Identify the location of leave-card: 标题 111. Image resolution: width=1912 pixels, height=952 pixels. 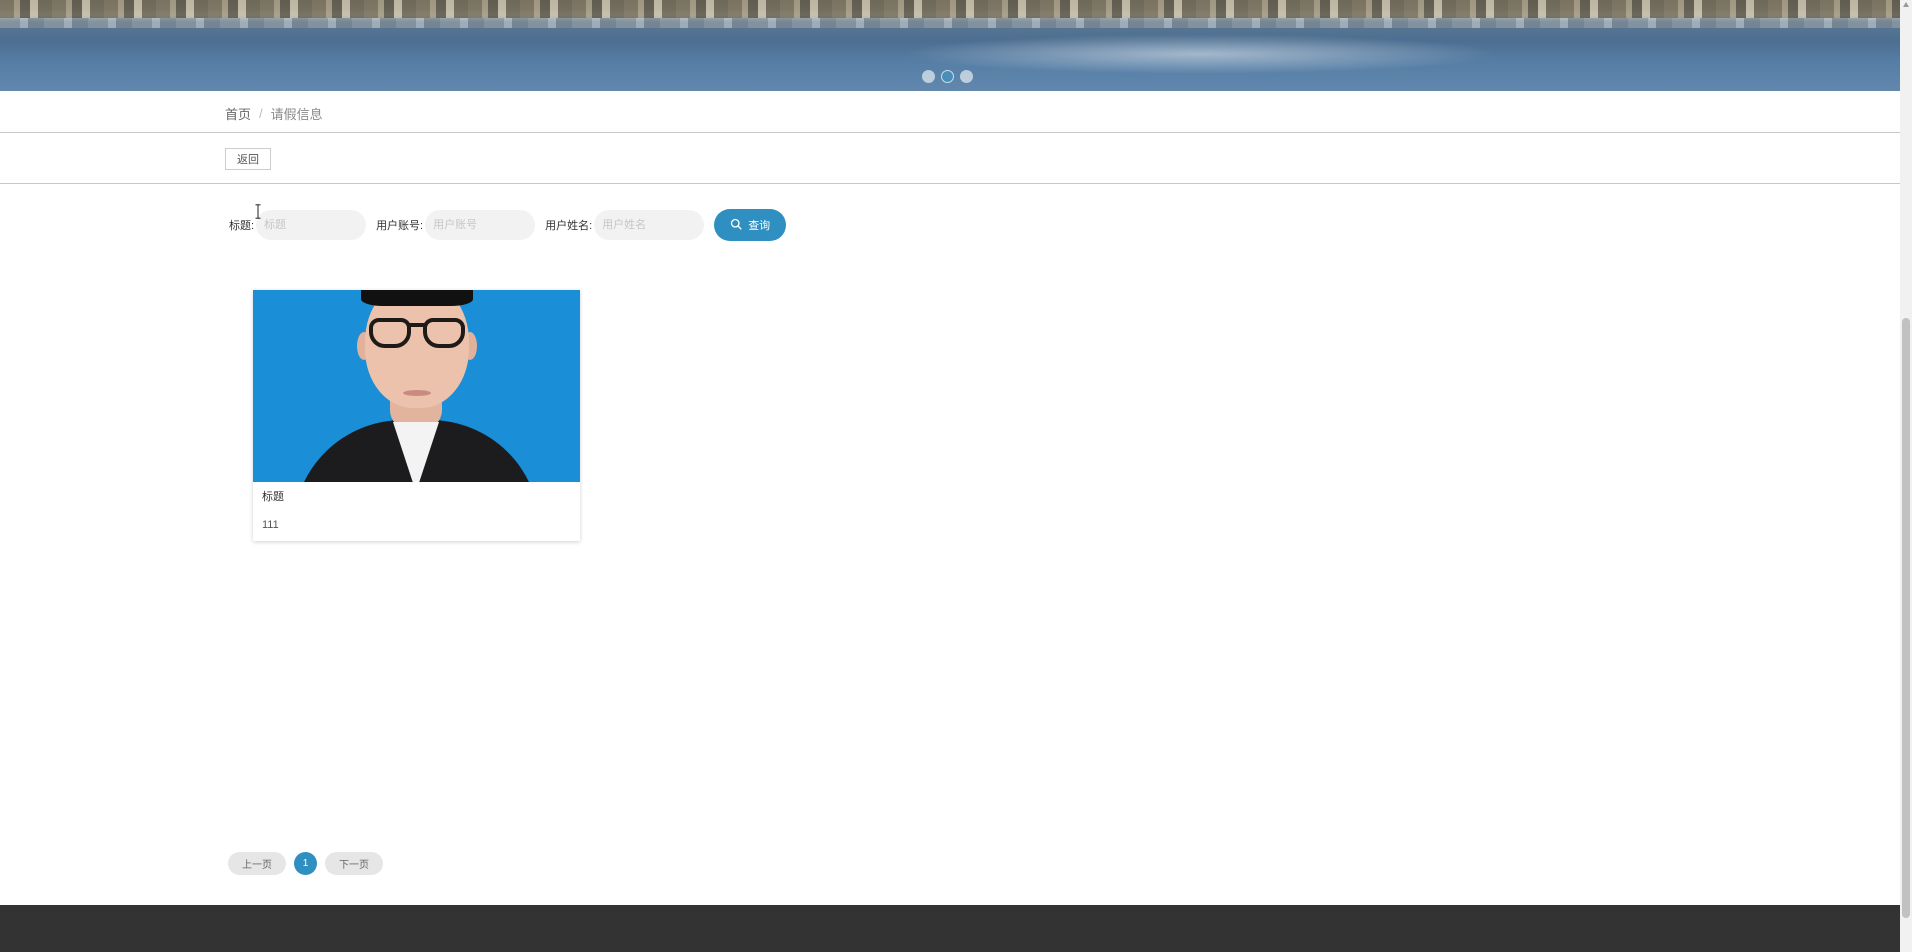
(416, 415).